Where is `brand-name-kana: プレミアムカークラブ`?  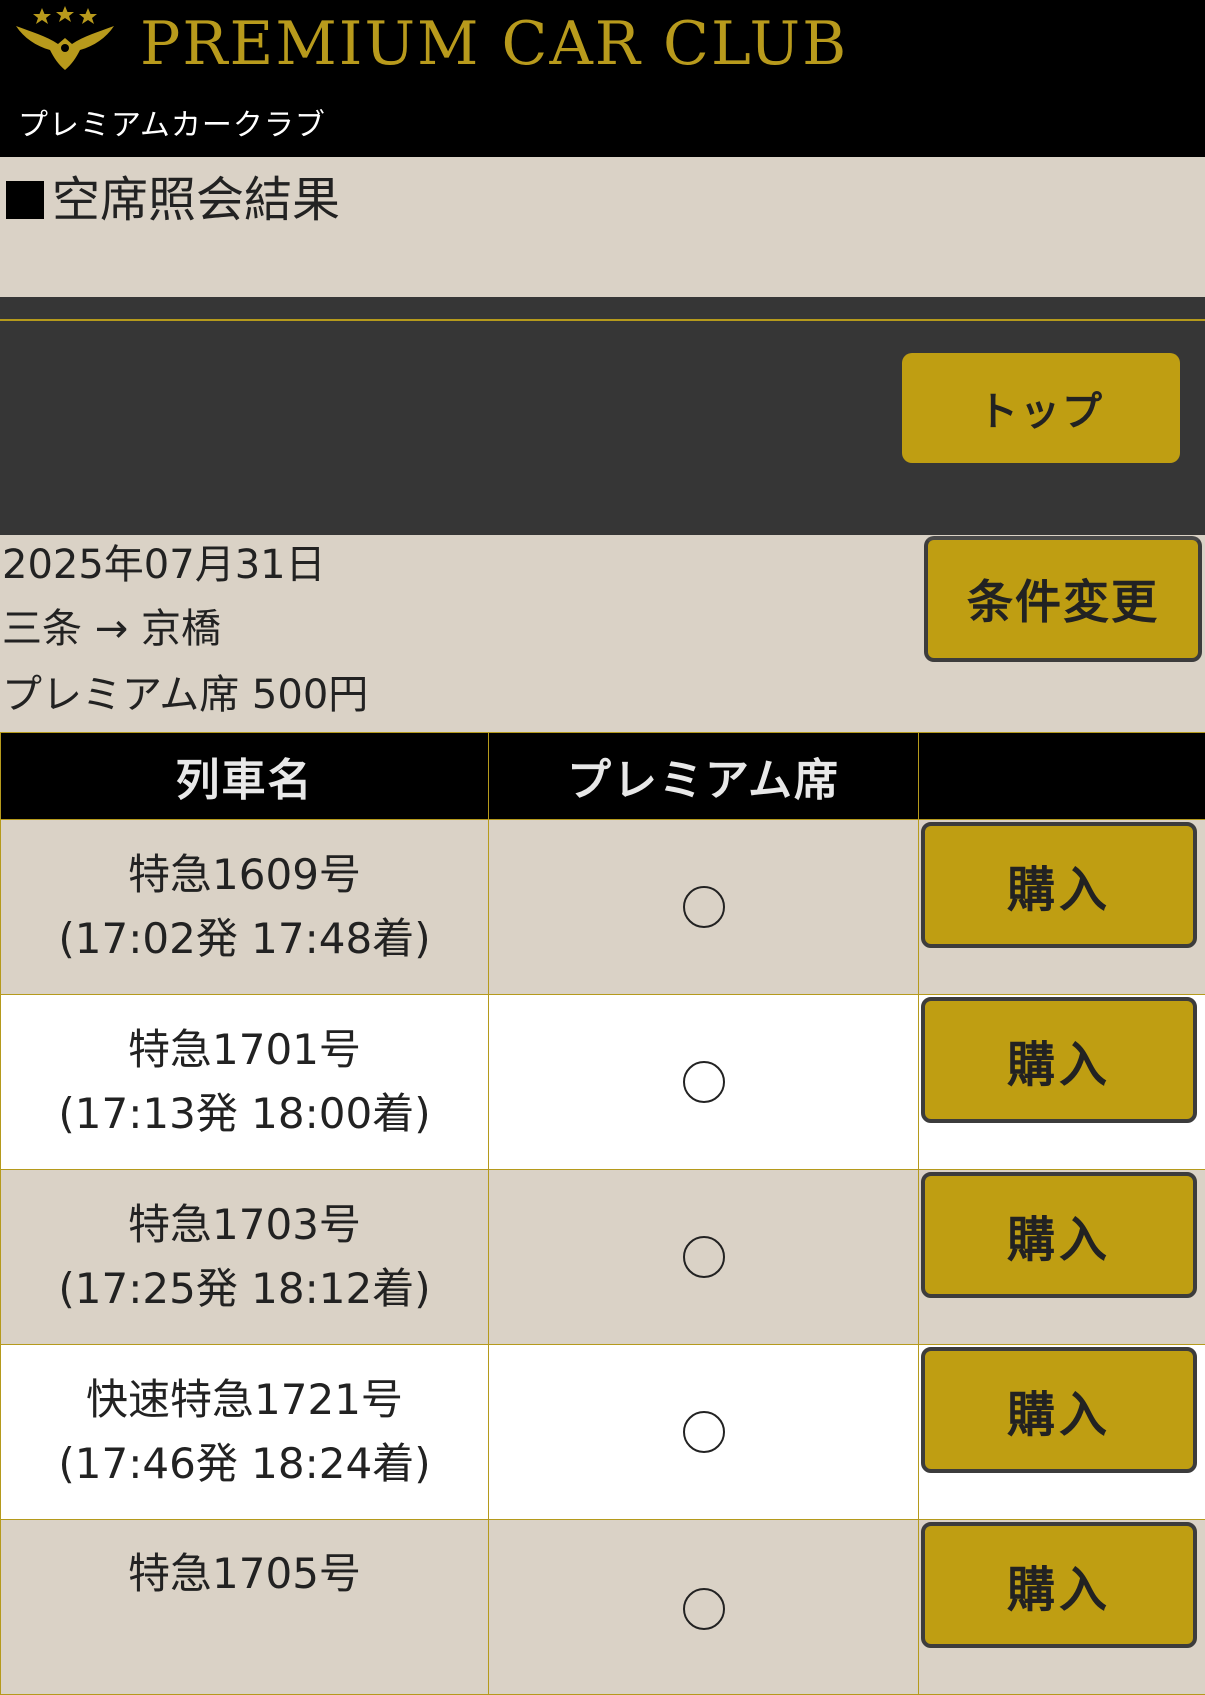 brand-name-kana: プレミアムカークラブ is located at coordinates (172, 126).